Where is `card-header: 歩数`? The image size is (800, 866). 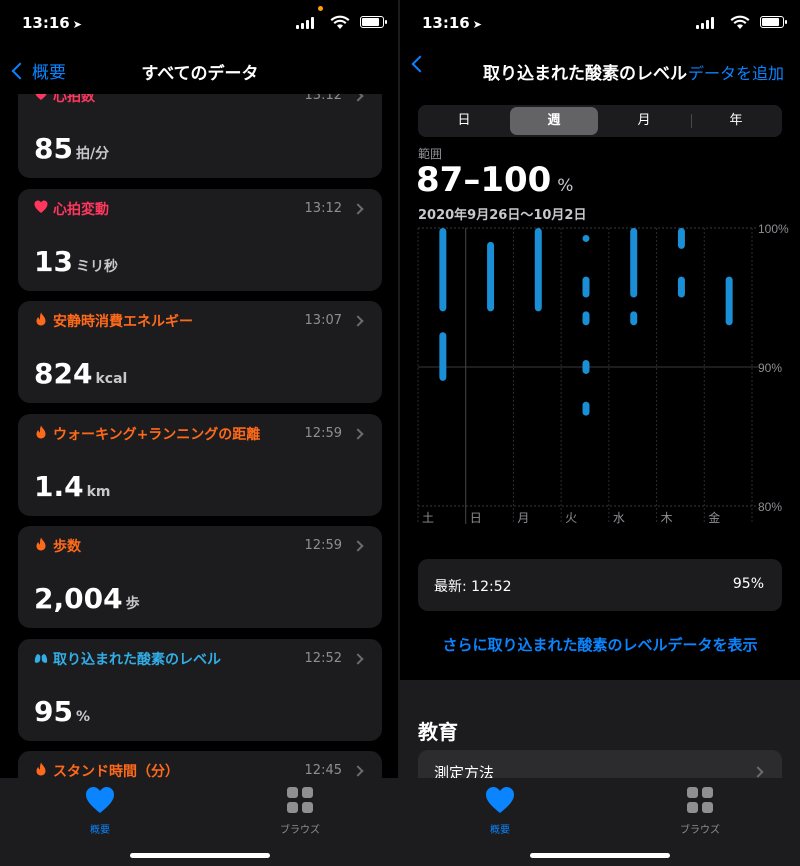 card-header: 歩数 is located at coordinates (57, 546).